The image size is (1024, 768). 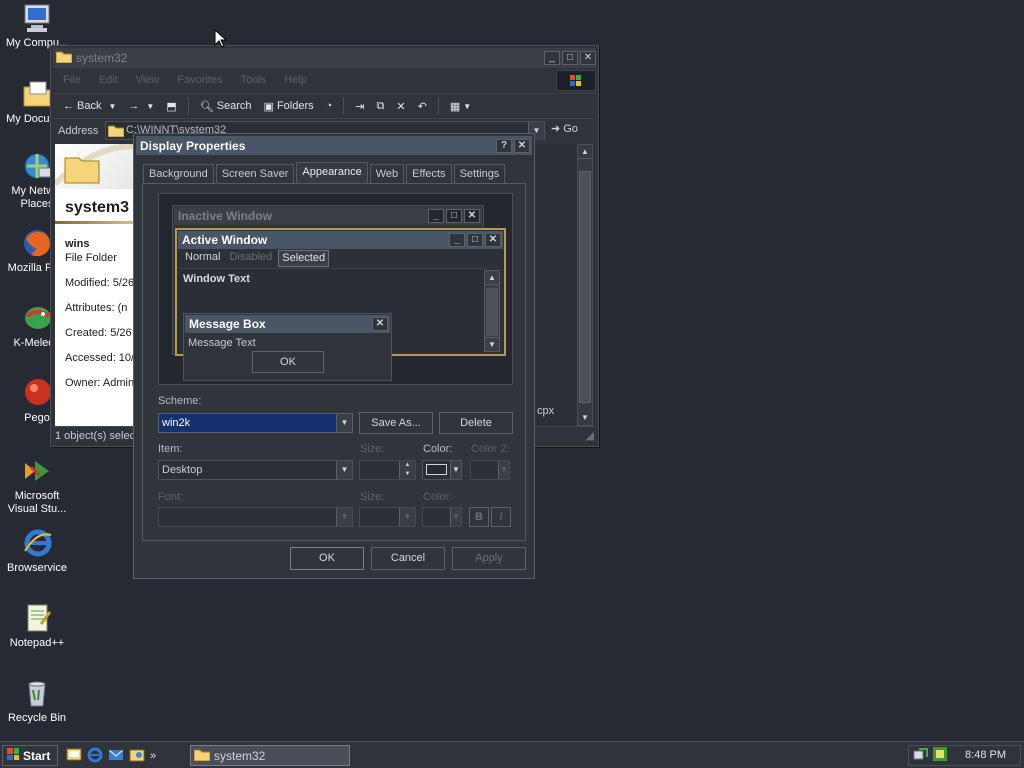 I want to click on delete-button: ✕, so click(x=400, y=106).